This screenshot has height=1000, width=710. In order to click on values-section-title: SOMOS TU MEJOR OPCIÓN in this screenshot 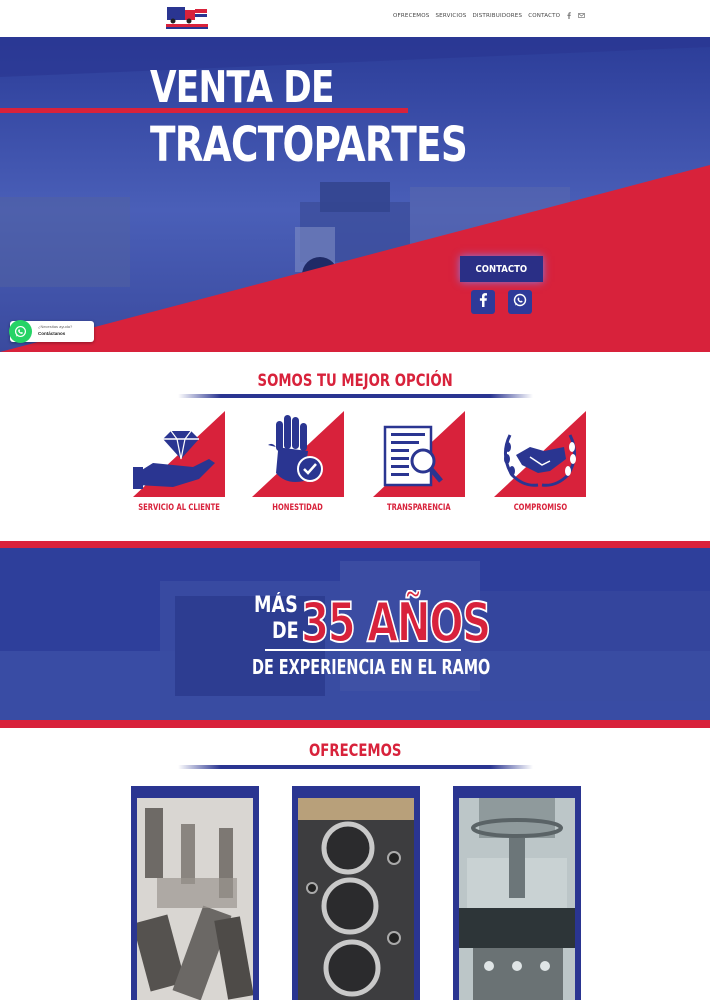, I will do `click(355, 381)`.